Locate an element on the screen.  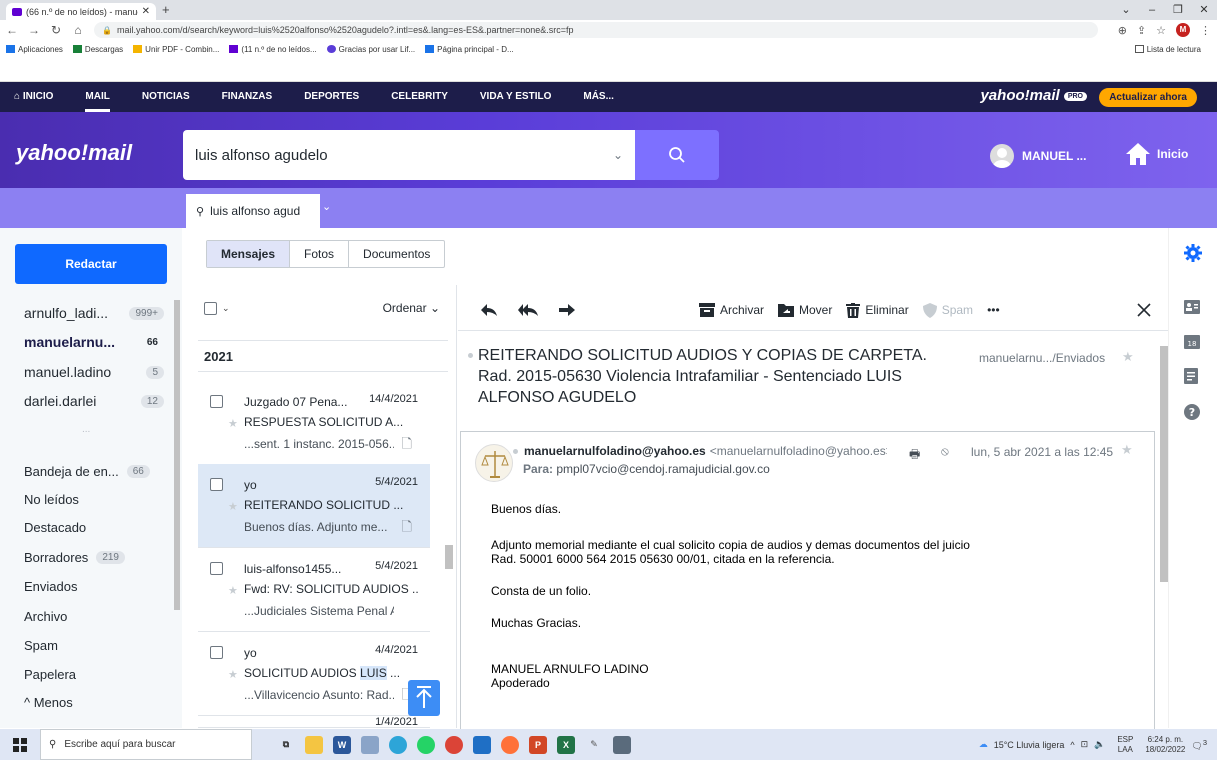
recipient-email: pmpl07vcio@cendoj.ramajudicial.gov.co is located at coordinates (662, 469).